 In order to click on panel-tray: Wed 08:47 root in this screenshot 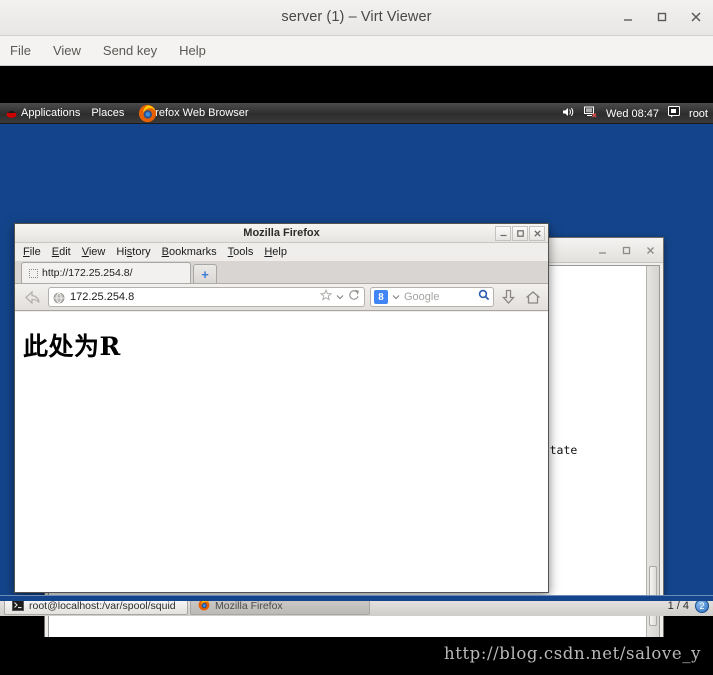, I will do `click(635, 113)`.